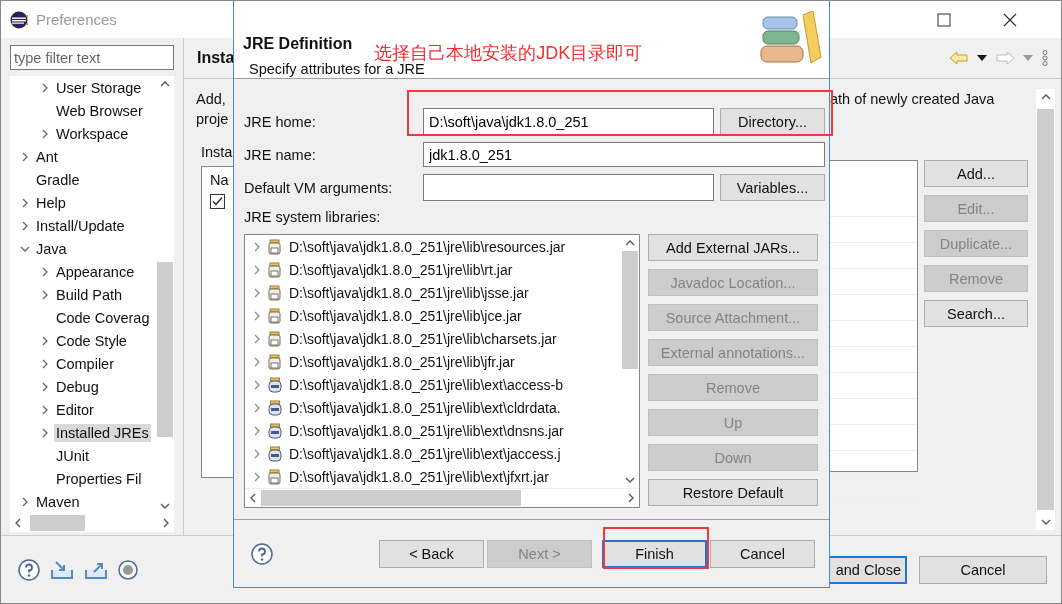 Image resolution: width=1062 pixels, height=604 pixels. What do you see at coordinates (58, 501) in the screenshot?
I see `tree-item: Maven` at bounding box center [58, 501].